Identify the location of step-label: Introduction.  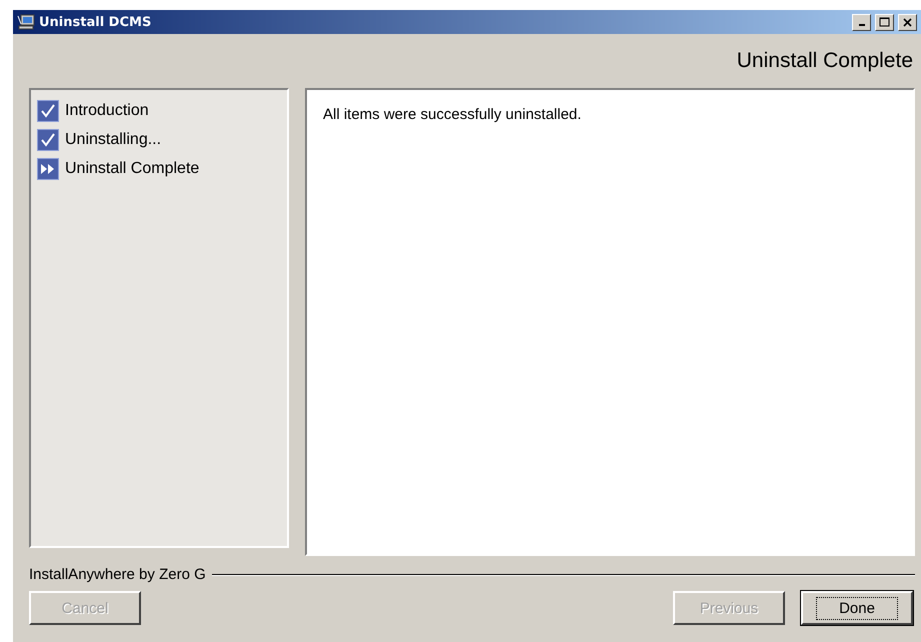
(107, 111).